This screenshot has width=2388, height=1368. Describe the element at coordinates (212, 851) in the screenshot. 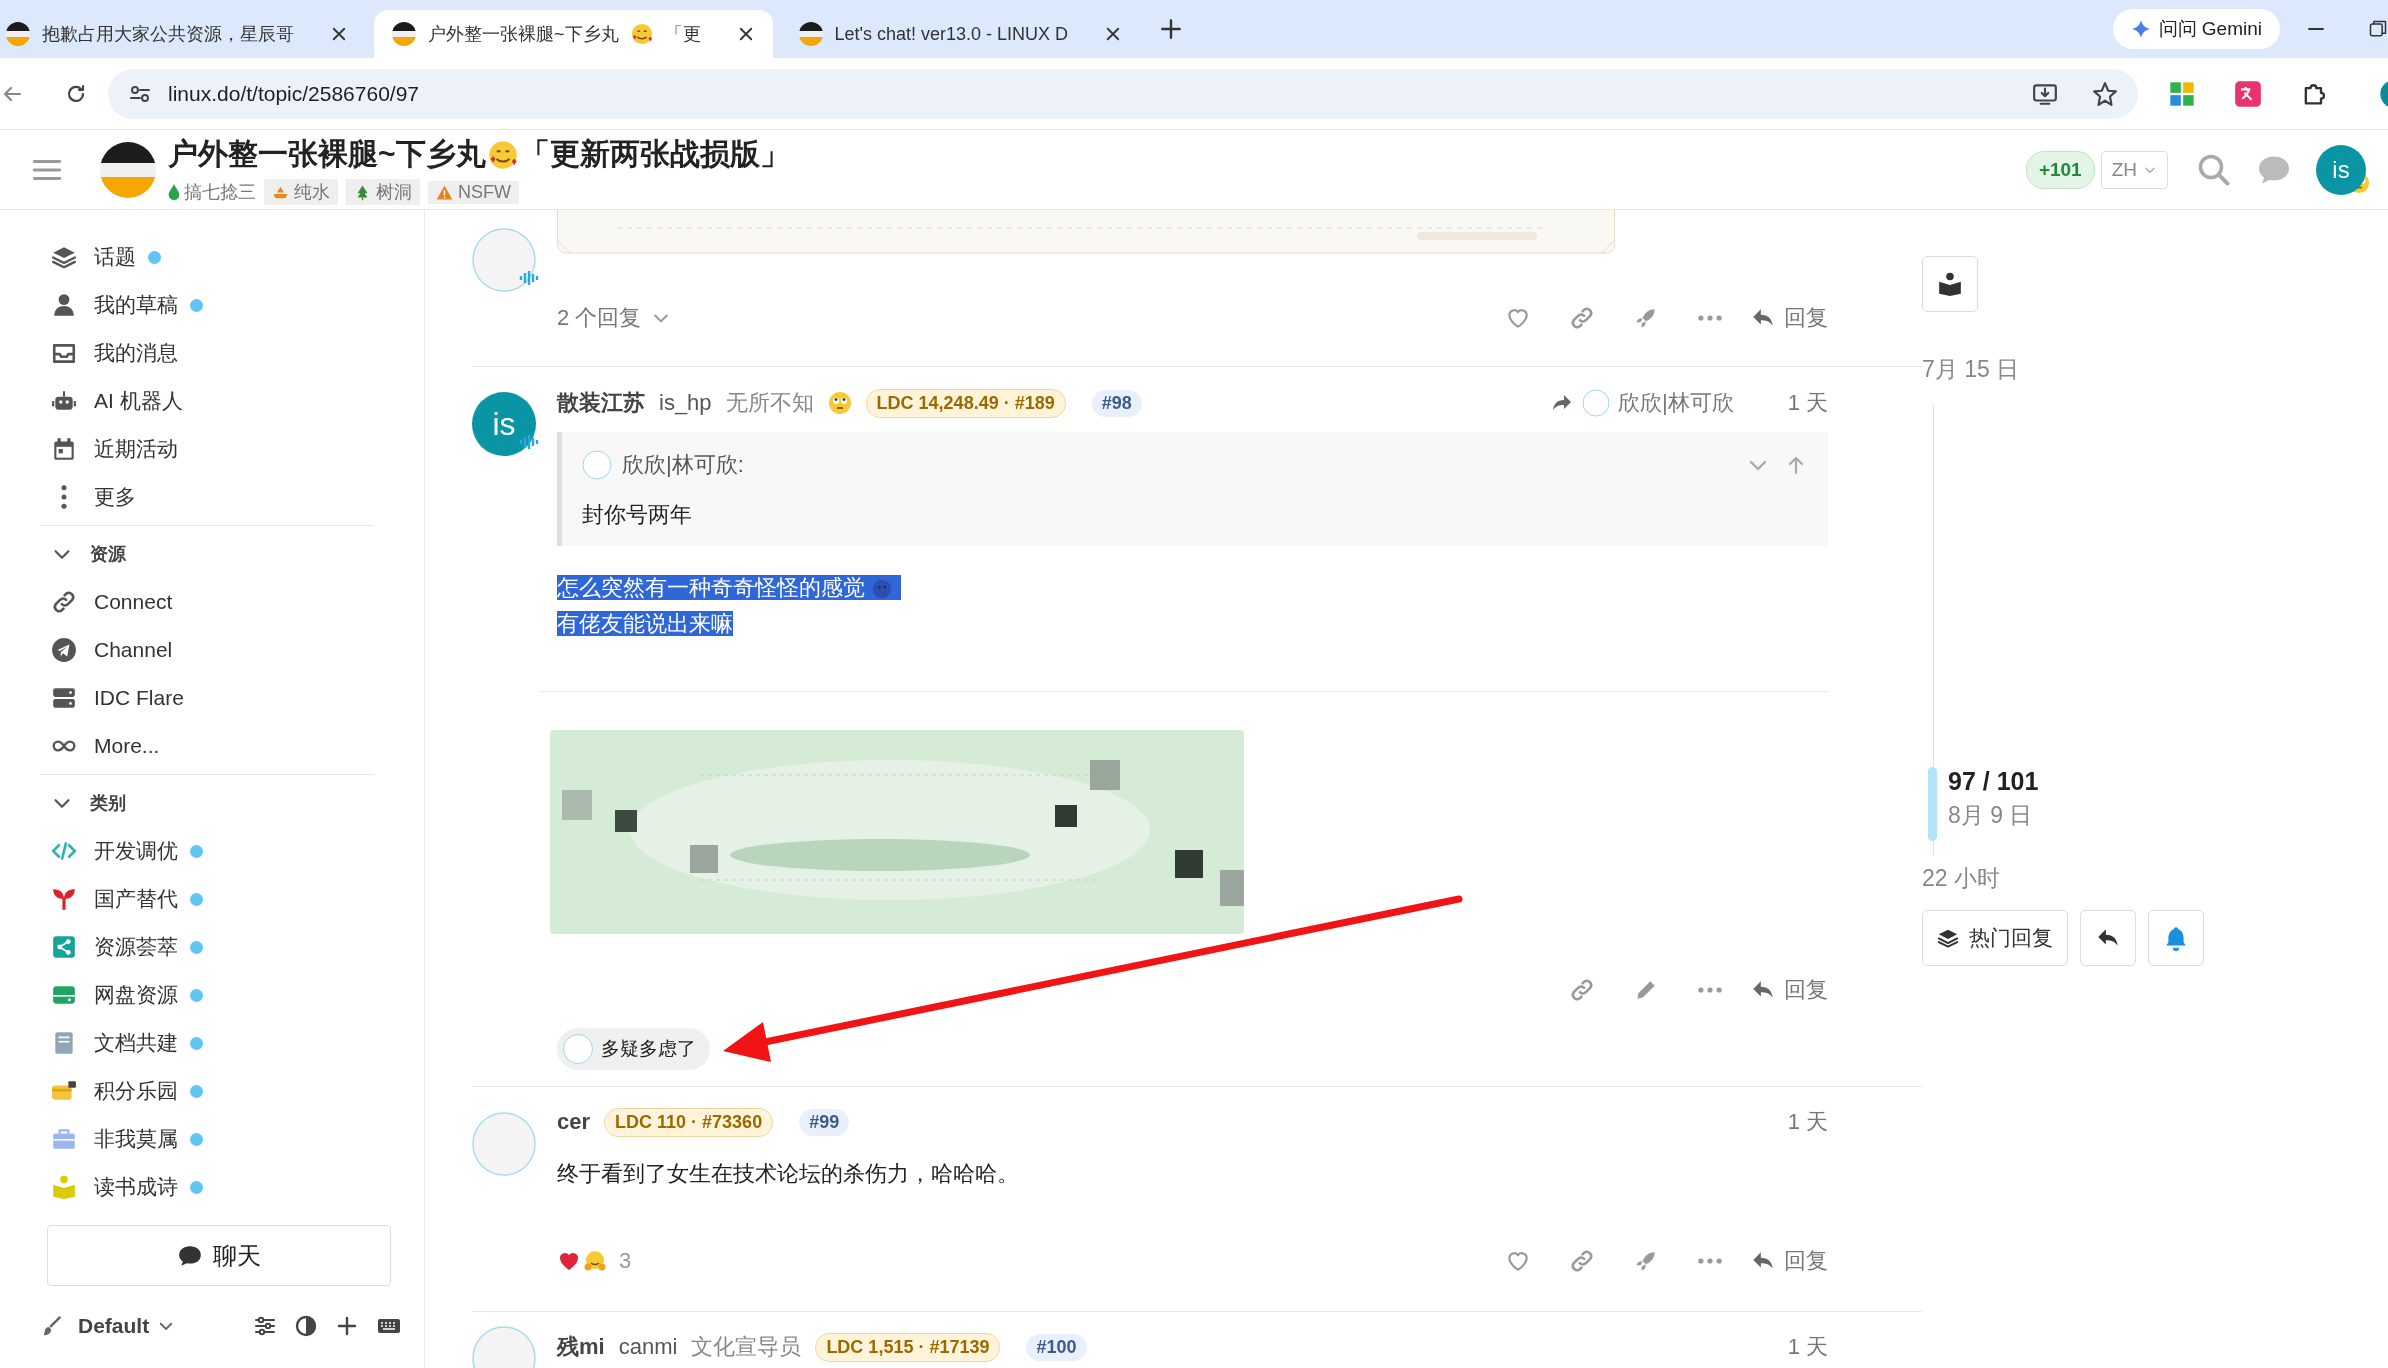

I see `sidebar-link: 开发调优` at that location.